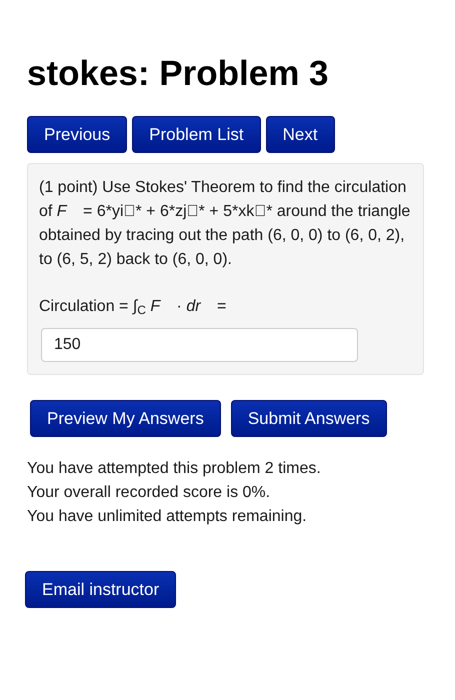 The height and width of the screenshot is (700, 455). Describe the element at coordinates (149, 493) in the screenshot. I see `status-text: Your overall recorded score is 0%.` at that location.